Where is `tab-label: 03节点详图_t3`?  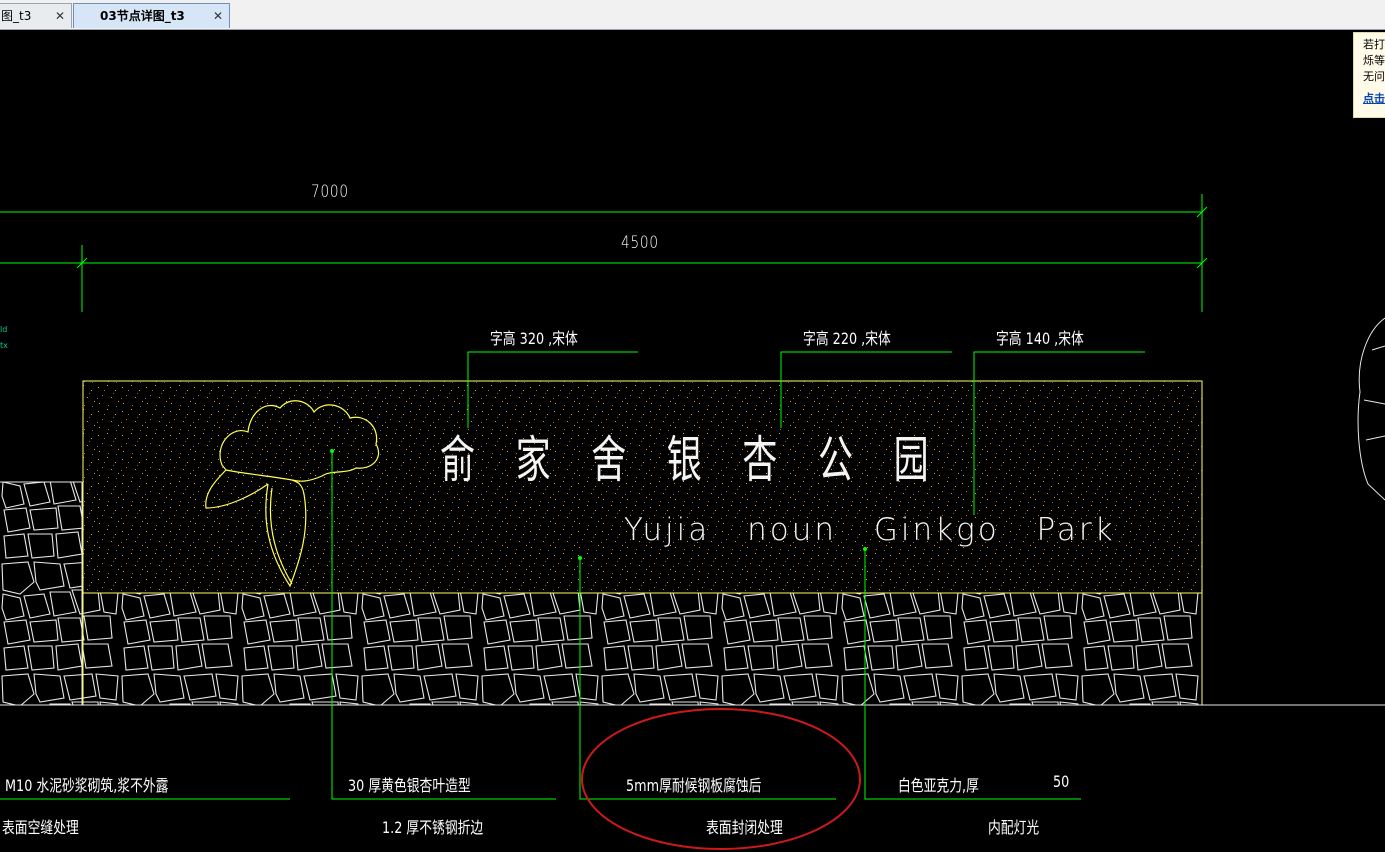 tab-label: 03节点详图_t3 is located at coordinates (142, 16).